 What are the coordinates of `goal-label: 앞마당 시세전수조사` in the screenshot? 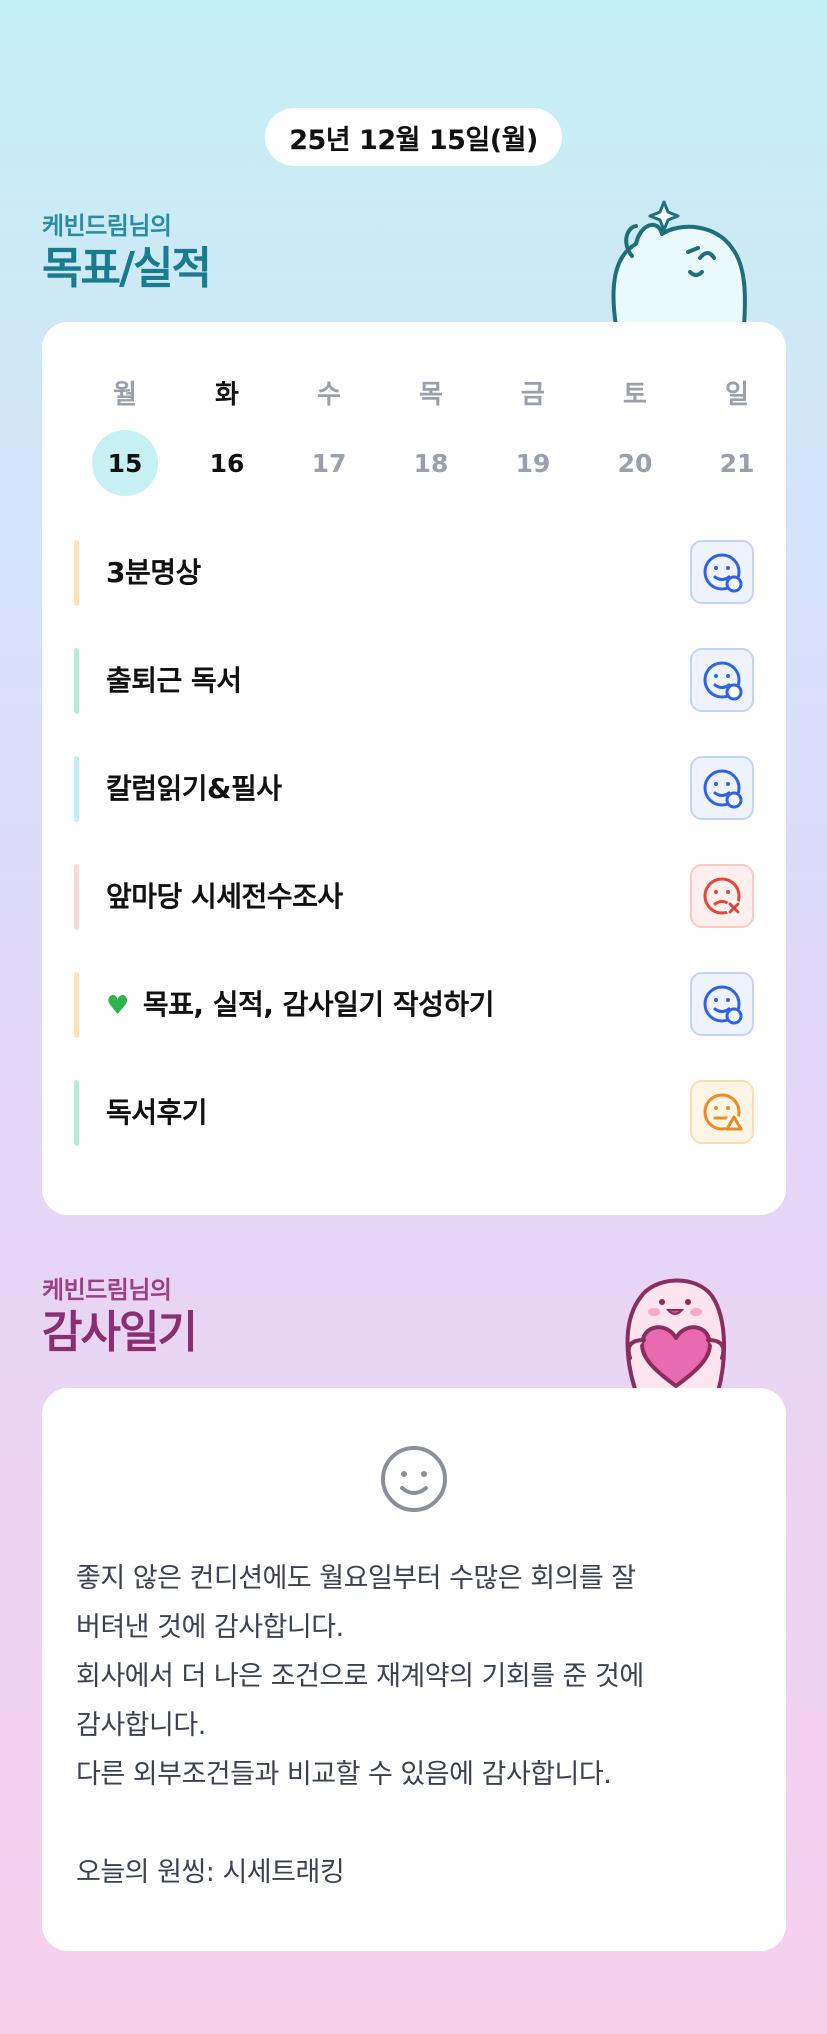 It's located at (224, 896).